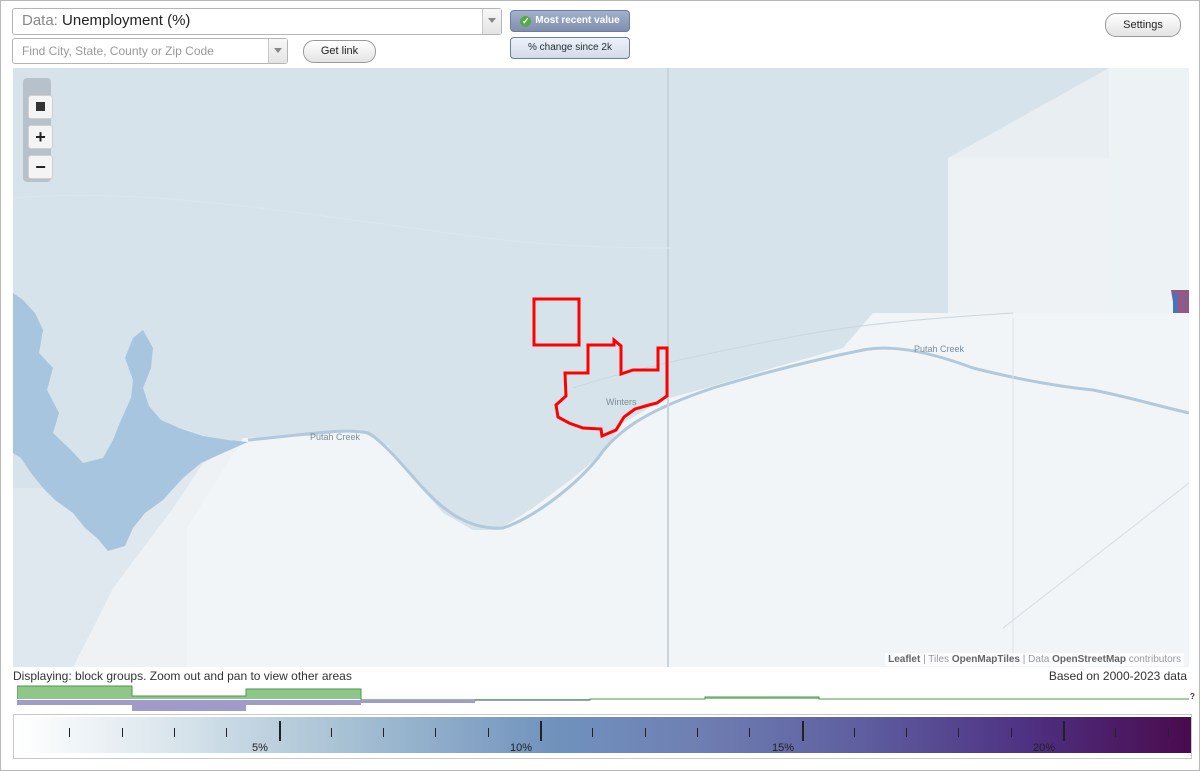 The height and width of the screenshot is (771, 1200). I want to click on attribution-separator: | Tiles, so click(936, 659).